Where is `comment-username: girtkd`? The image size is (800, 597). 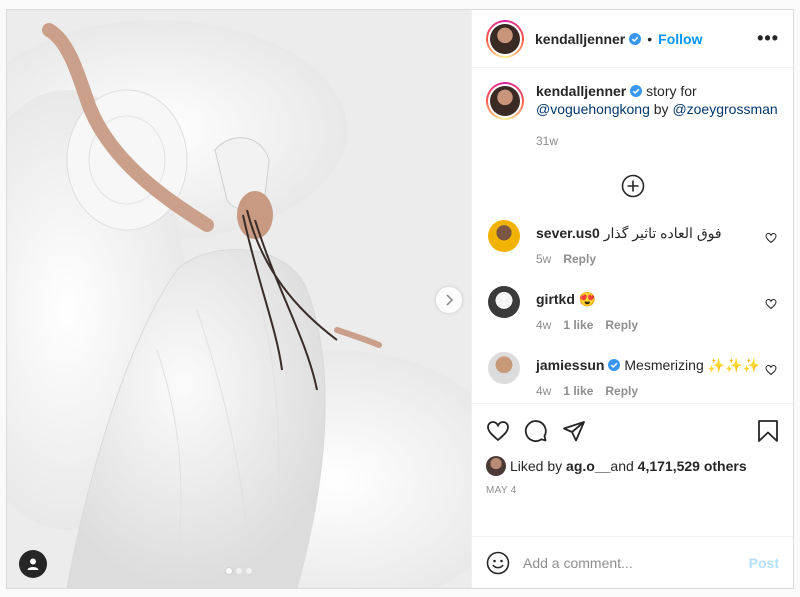 comment-username: girtkd is located at coordinates (555, 299).